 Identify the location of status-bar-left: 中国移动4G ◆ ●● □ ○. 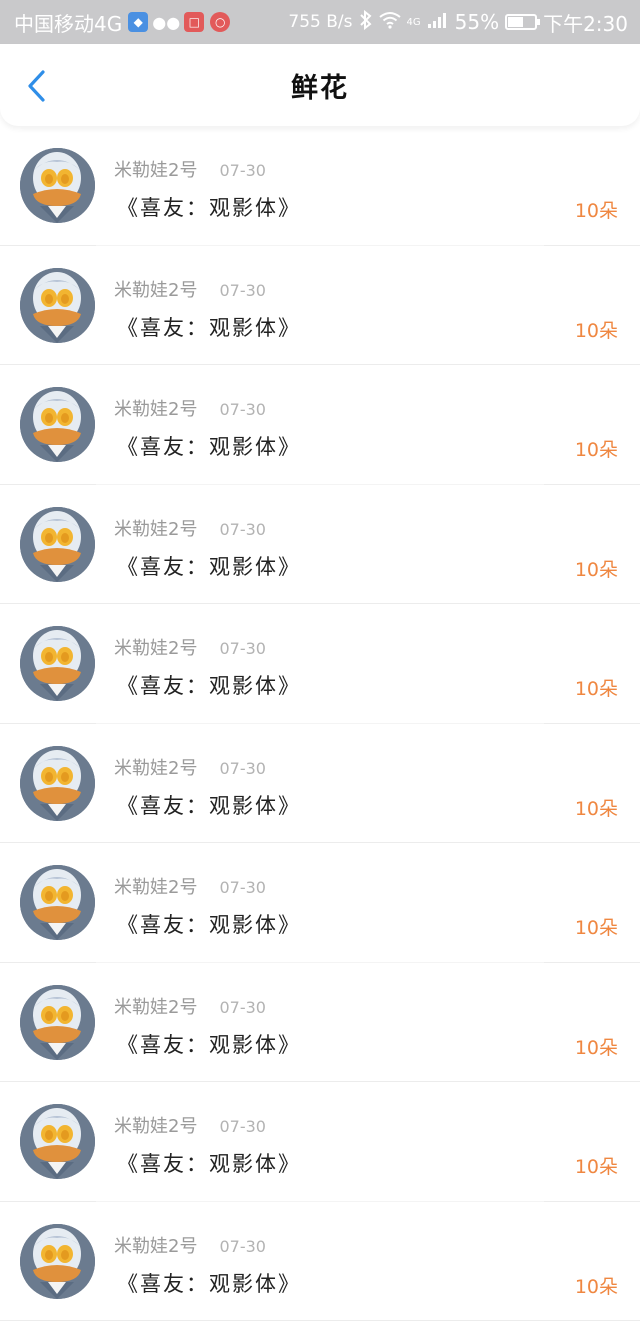
(122, 22).